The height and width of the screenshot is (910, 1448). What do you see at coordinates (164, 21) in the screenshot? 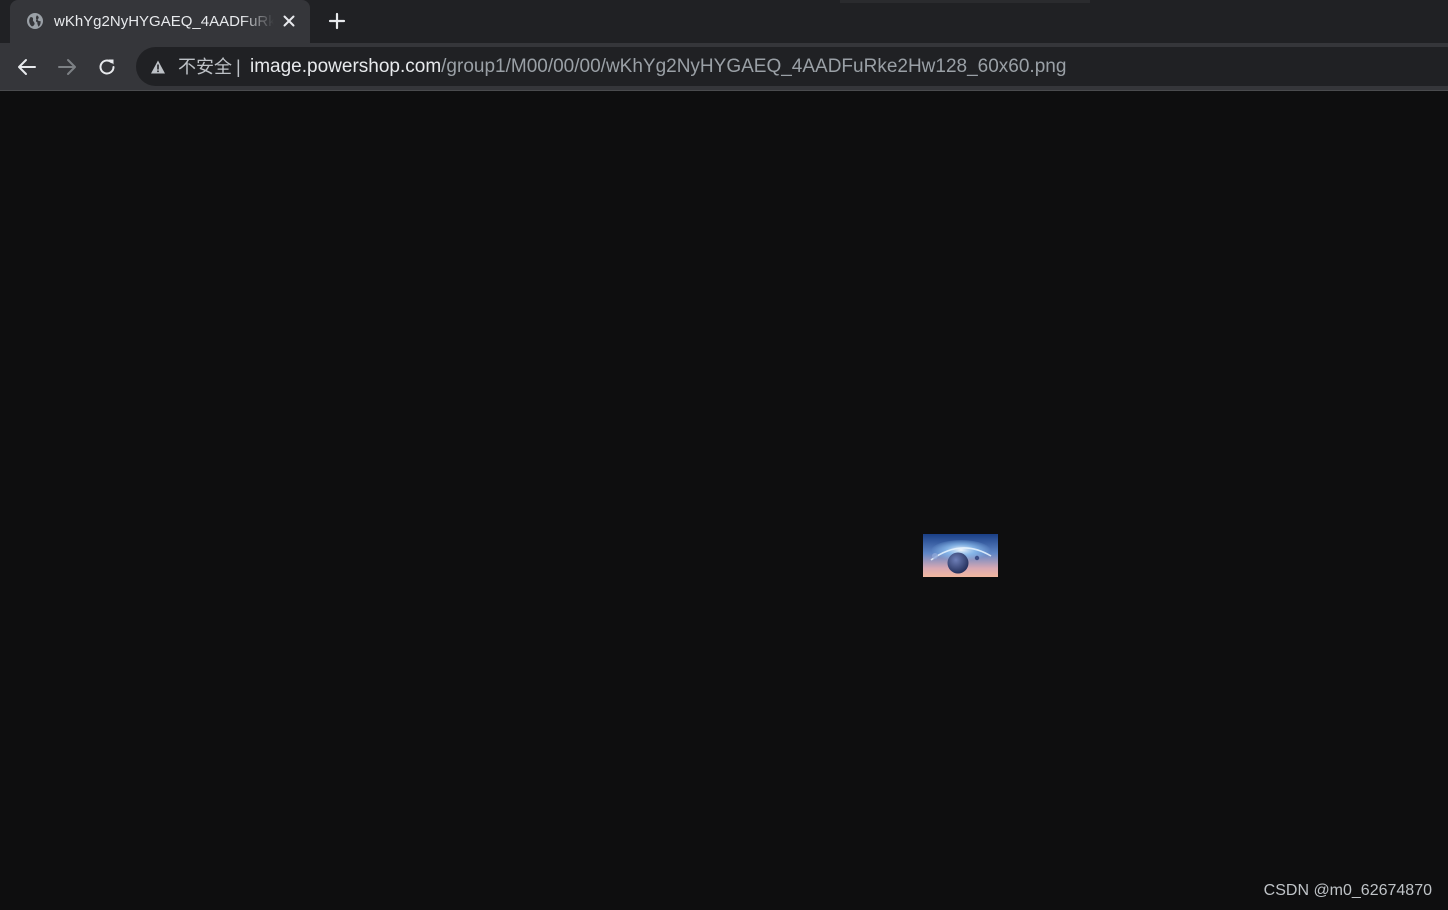
I see `tab-title: wKhYg2NyHYGAEQ_4AADFuRke2Hw128_60x60.png` at bounding box center [164, 21].